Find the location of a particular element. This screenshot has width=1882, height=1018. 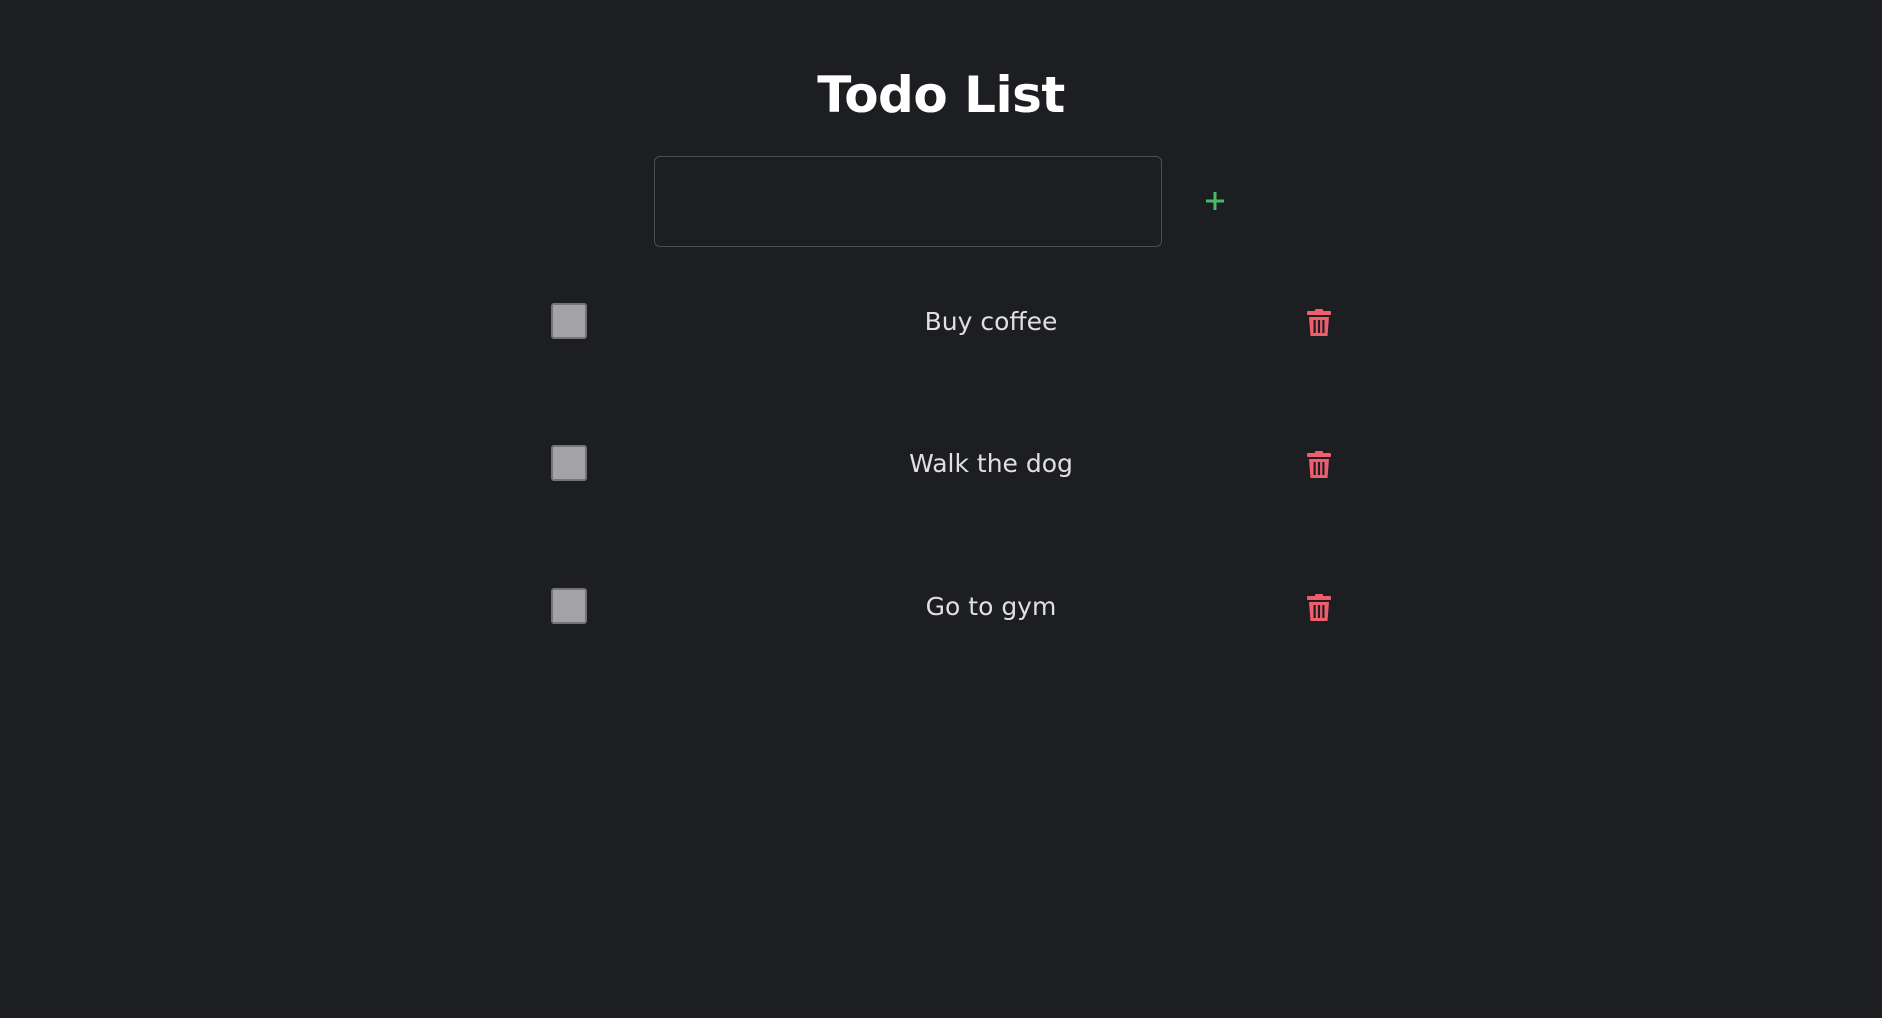

todo-item: Go to gym is located at coordinates (942, 607).